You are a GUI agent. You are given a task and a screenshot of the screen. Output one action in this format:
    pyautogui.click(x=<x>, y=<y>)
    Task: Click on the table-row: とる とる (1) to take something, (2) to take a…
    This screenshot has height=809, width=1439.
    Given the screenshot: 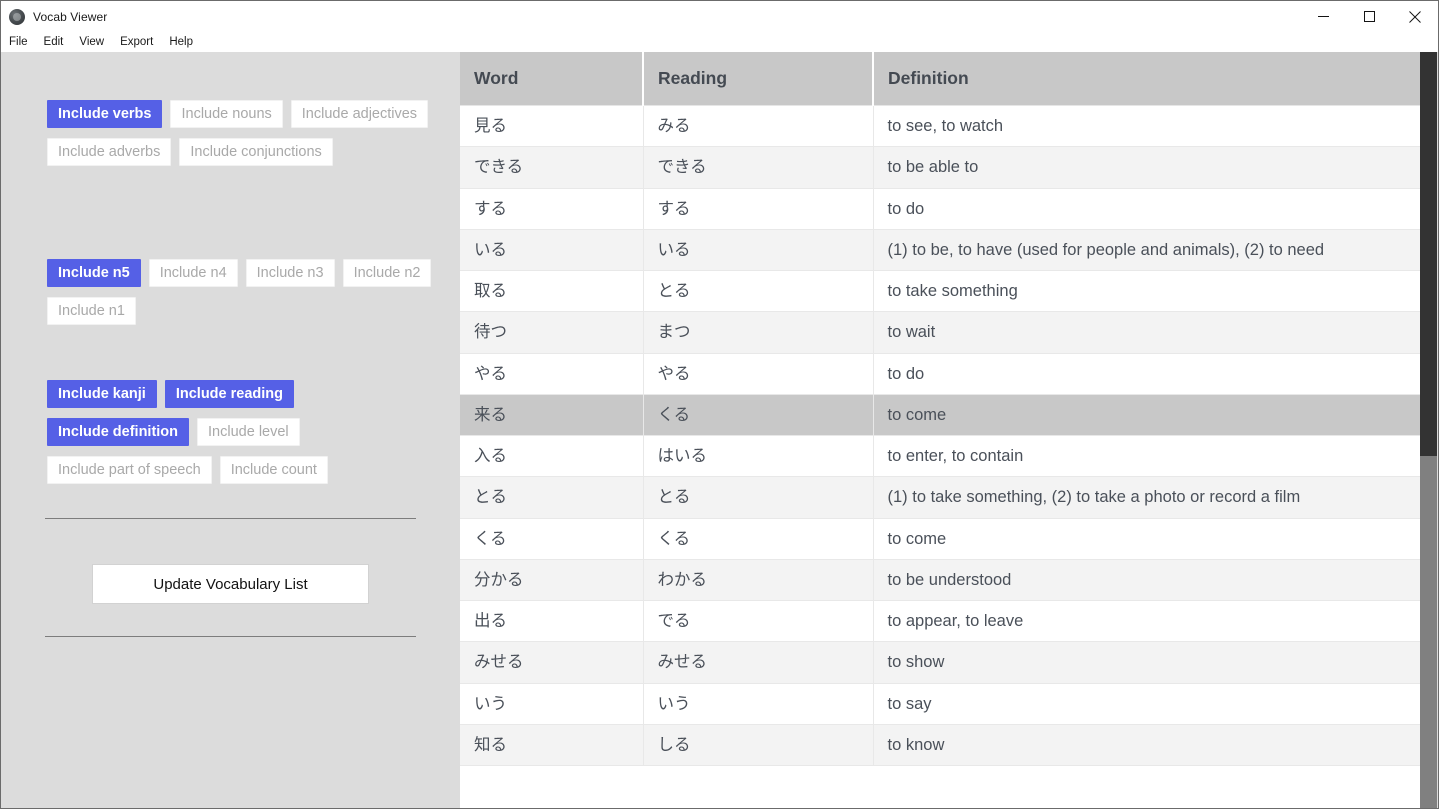 What is the action you would take?
    pyautogui.click(x=940, y=497)
    